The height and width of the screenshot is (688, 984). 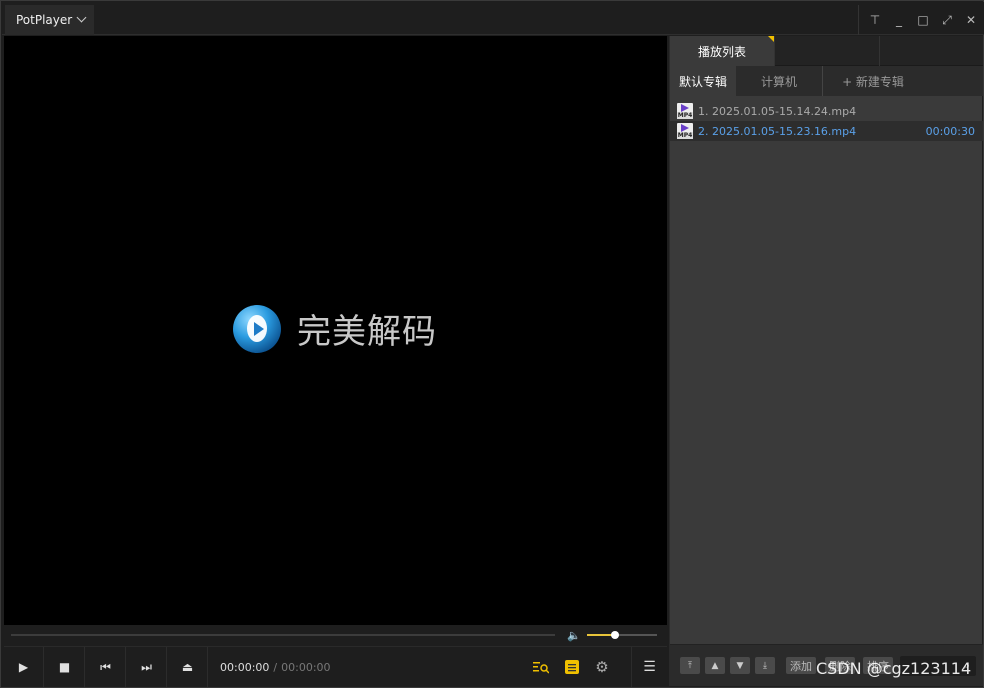 I want to click on move-down-icon: ▼, so click(x=740, y=665).